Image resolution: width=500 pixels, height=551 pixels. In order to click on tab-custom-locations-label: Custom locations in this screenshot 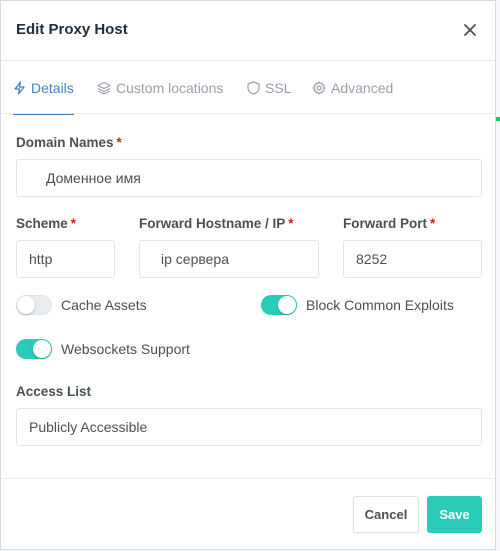, I will do `click(170, 87)`.